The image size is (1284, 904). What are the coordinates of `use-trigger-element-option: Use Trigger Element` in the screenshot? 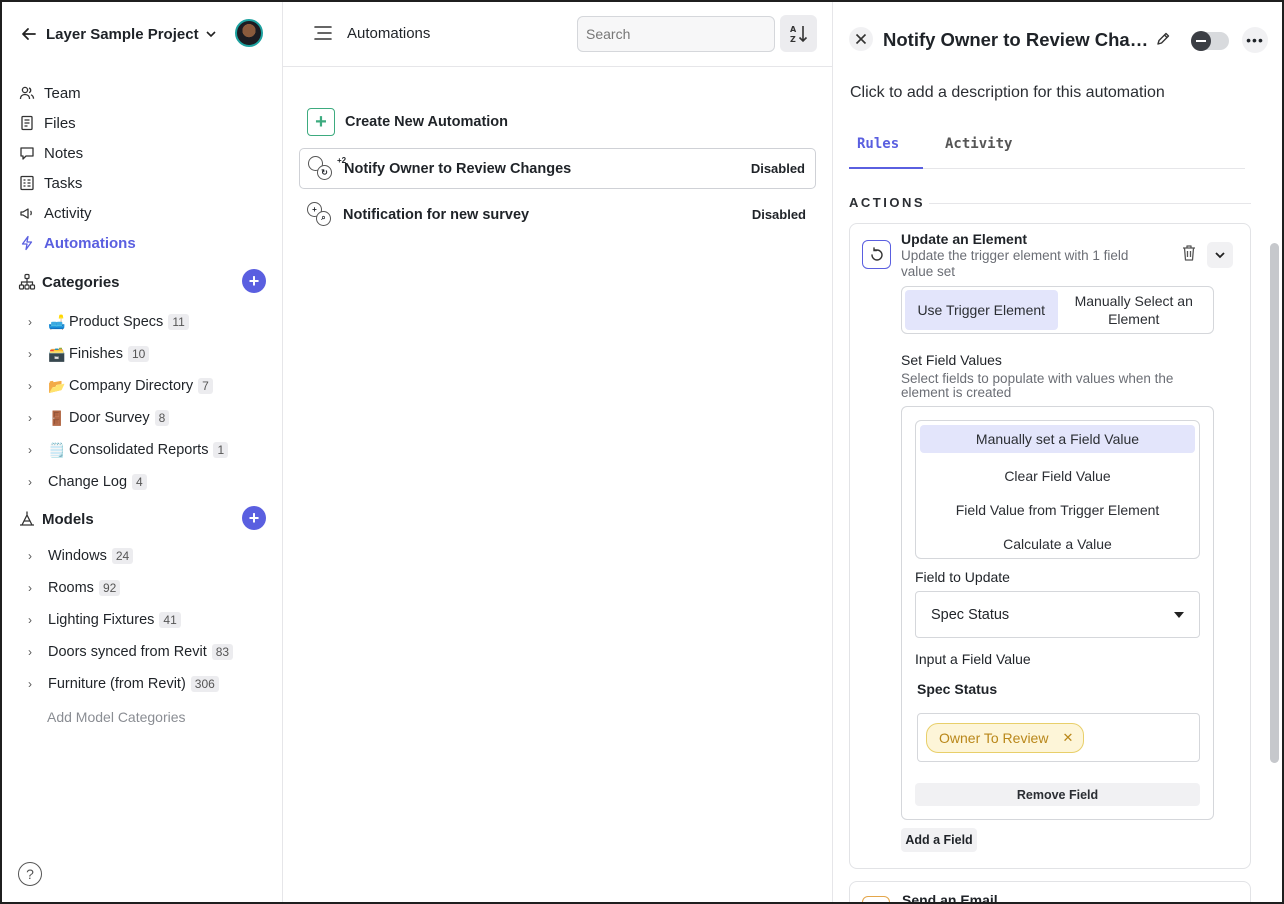 It's located at (981, 310).